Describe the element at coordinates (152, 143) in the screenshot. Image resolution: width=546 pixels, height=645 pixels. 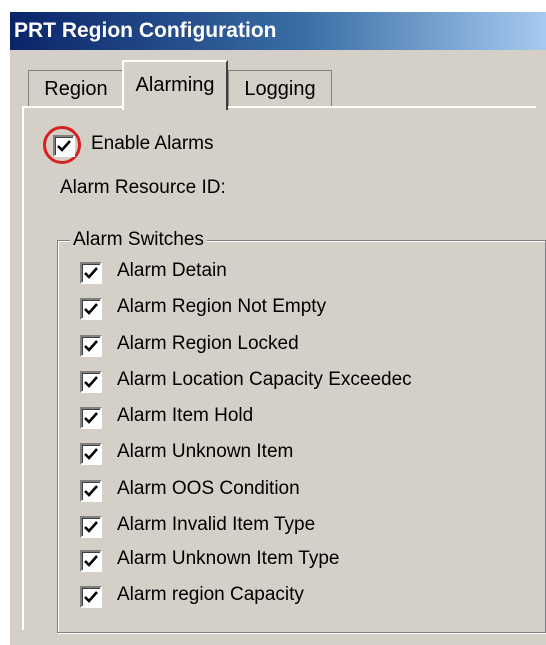
I see `enable-alarms-label: Enable Alarms` at that location.